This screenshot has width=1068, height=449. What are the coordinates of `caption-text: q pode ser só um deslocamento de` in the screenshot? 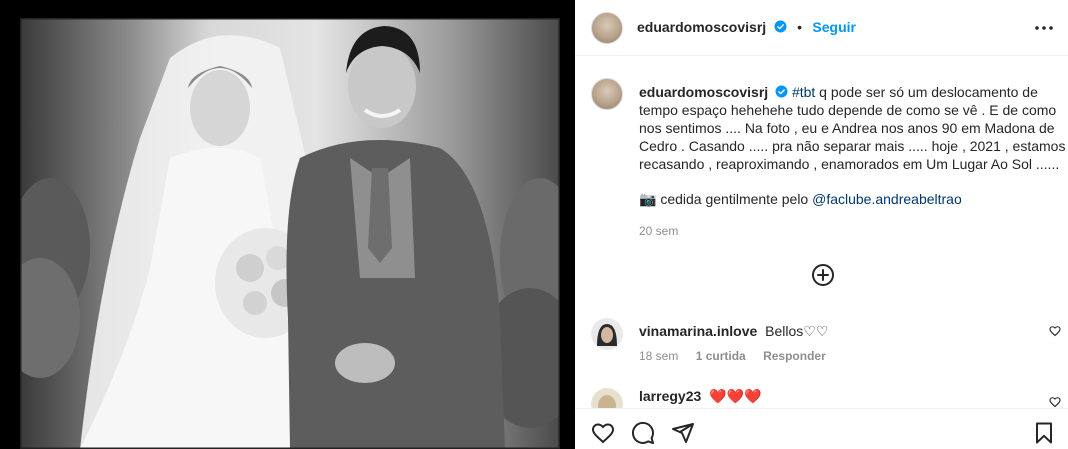 It's located at (926, 92).